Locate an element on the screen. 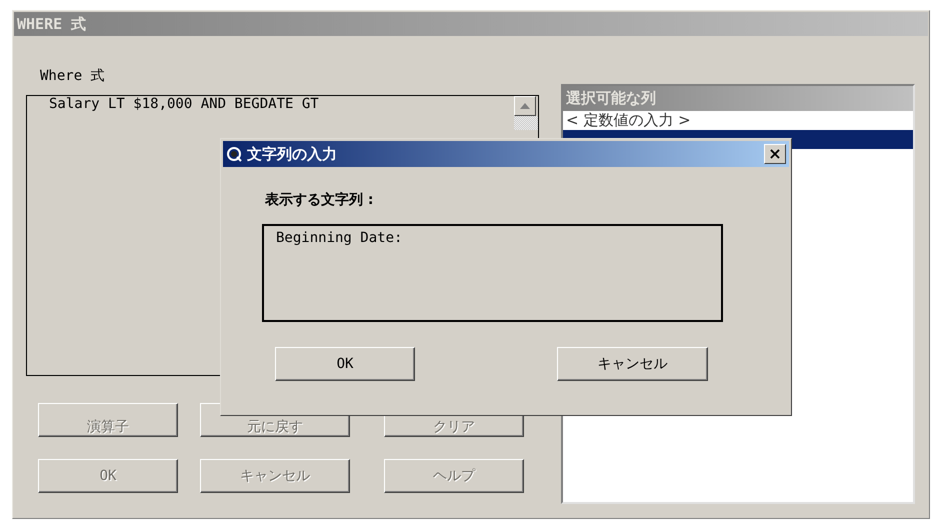 The height and width of the screenshot is (521, 937). prompt-label: 表示する文字列 : is located at coordinates (319, 200).